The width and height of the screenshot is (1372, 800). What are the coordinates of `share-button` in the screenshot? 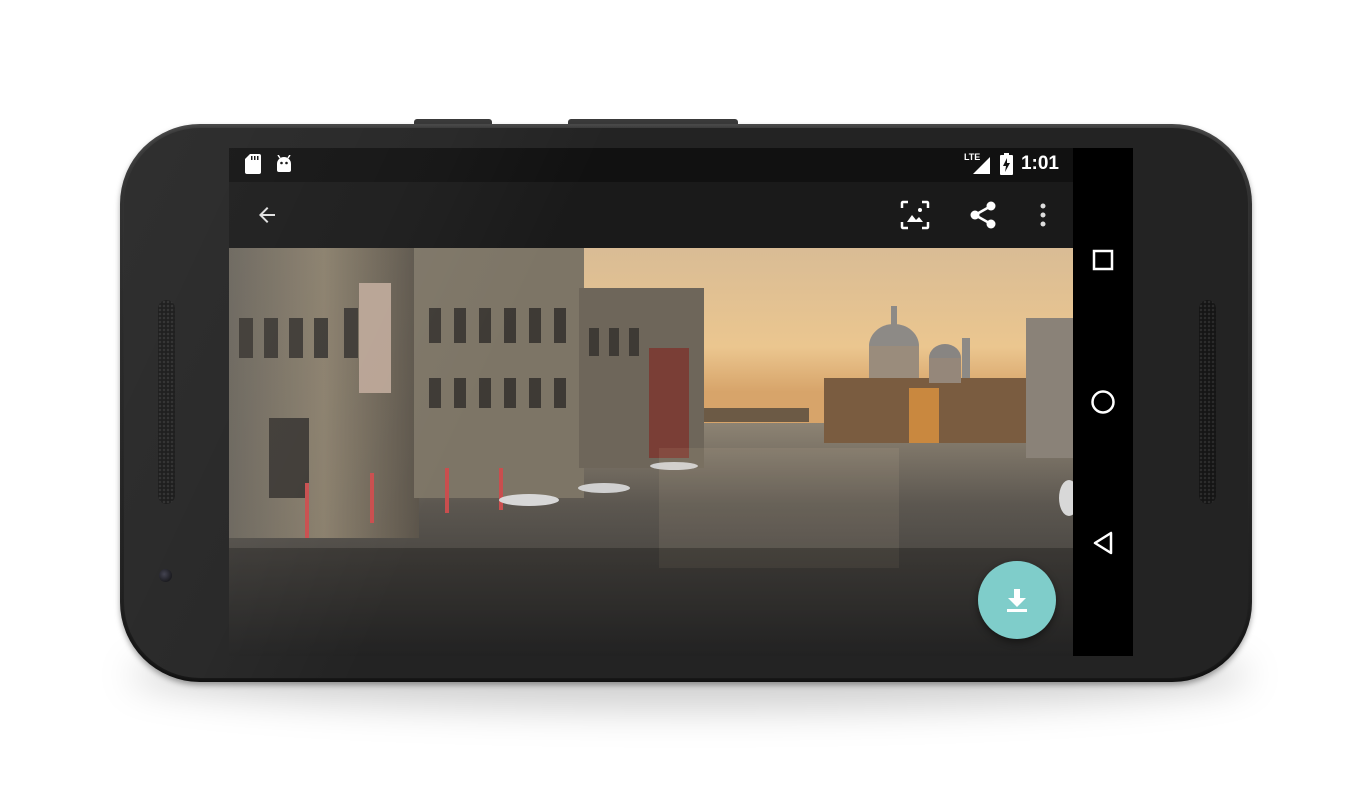 It's located at (983, 215).